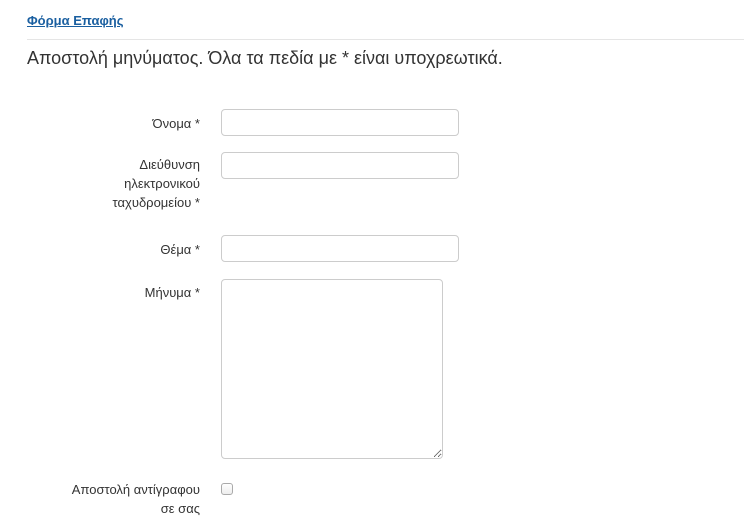 The width and height of the screenshot is (744, 525). Describe the element at coordinates (169, 164) in the screenshot. I see `email-label-line-1: Διεύθυνση` at that location.